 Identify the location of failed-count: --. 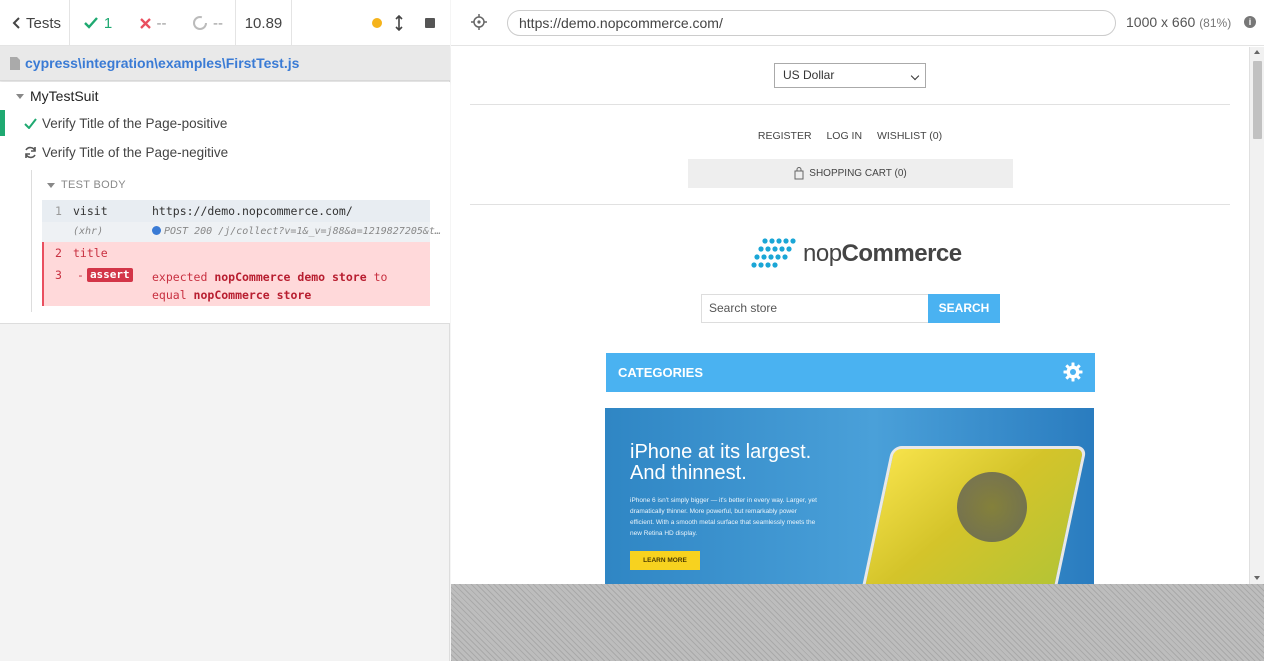
(152, 23).